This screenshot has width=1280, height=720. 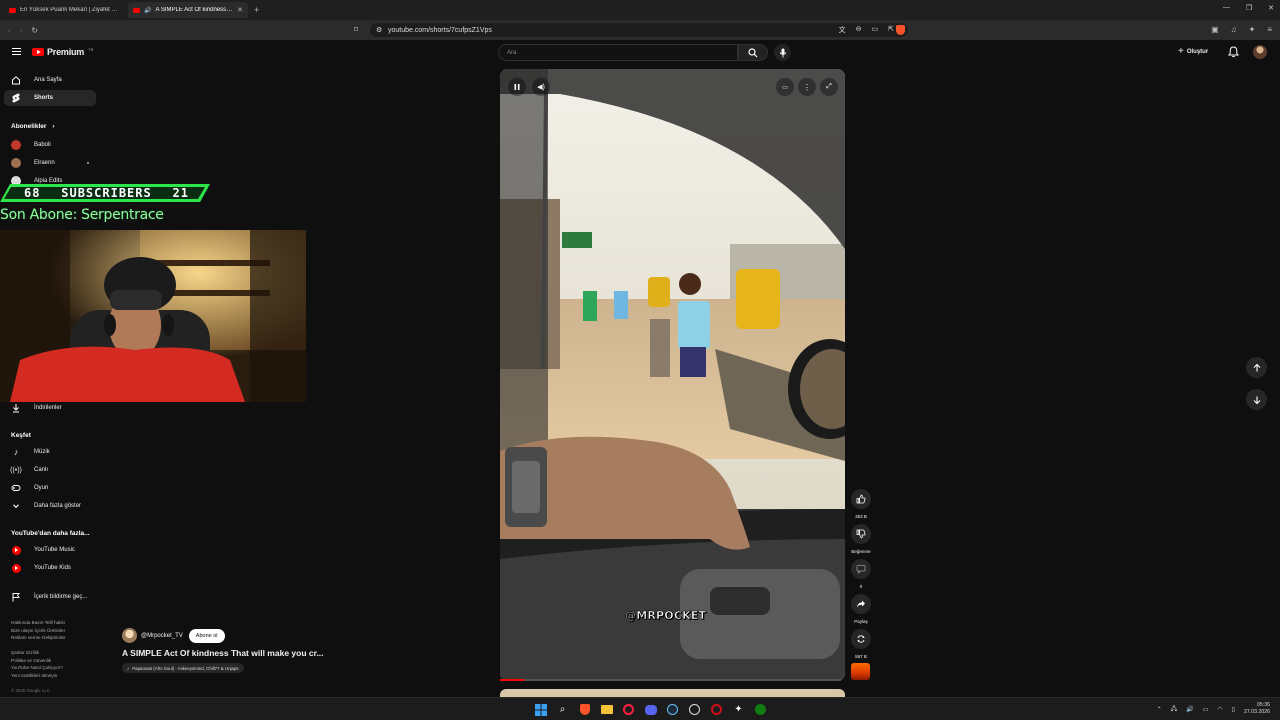 What do you see at coordinates (861, 569) in the screenshot?
I see `comments-button` at bounding box center [861, 569].